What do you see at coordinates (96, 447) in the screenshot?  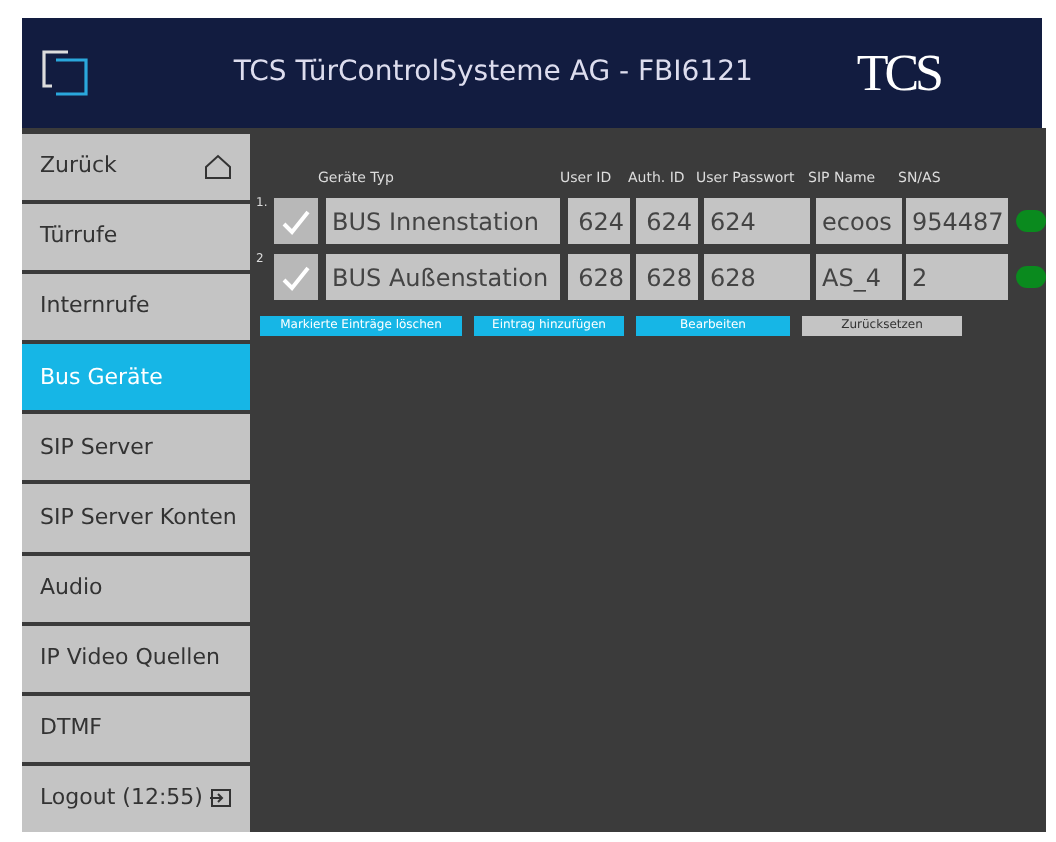 I see `menu-label: SIP Server` at bounding box center [96, 447].